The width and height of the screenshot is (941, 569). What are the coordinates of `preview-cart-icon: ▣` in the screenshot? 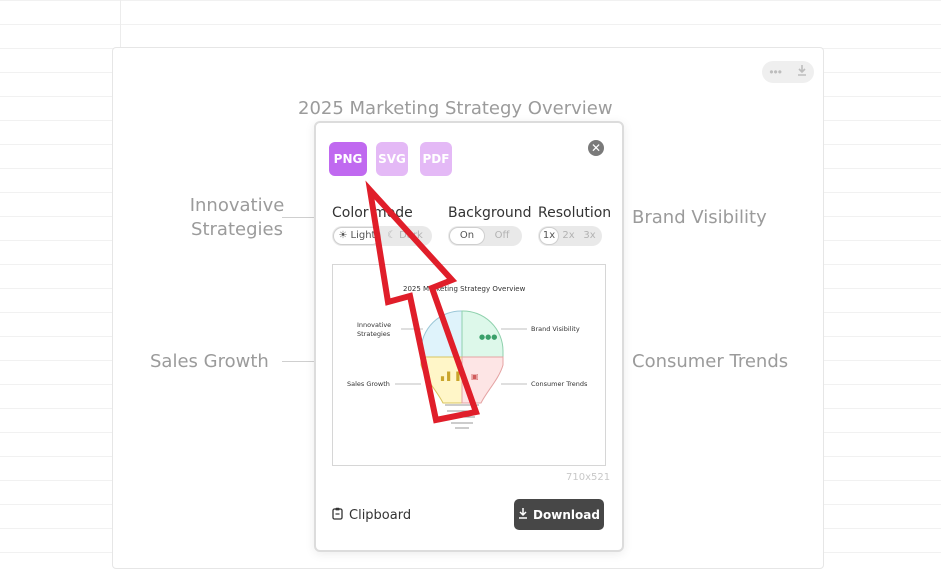 It's located at (475, 376).